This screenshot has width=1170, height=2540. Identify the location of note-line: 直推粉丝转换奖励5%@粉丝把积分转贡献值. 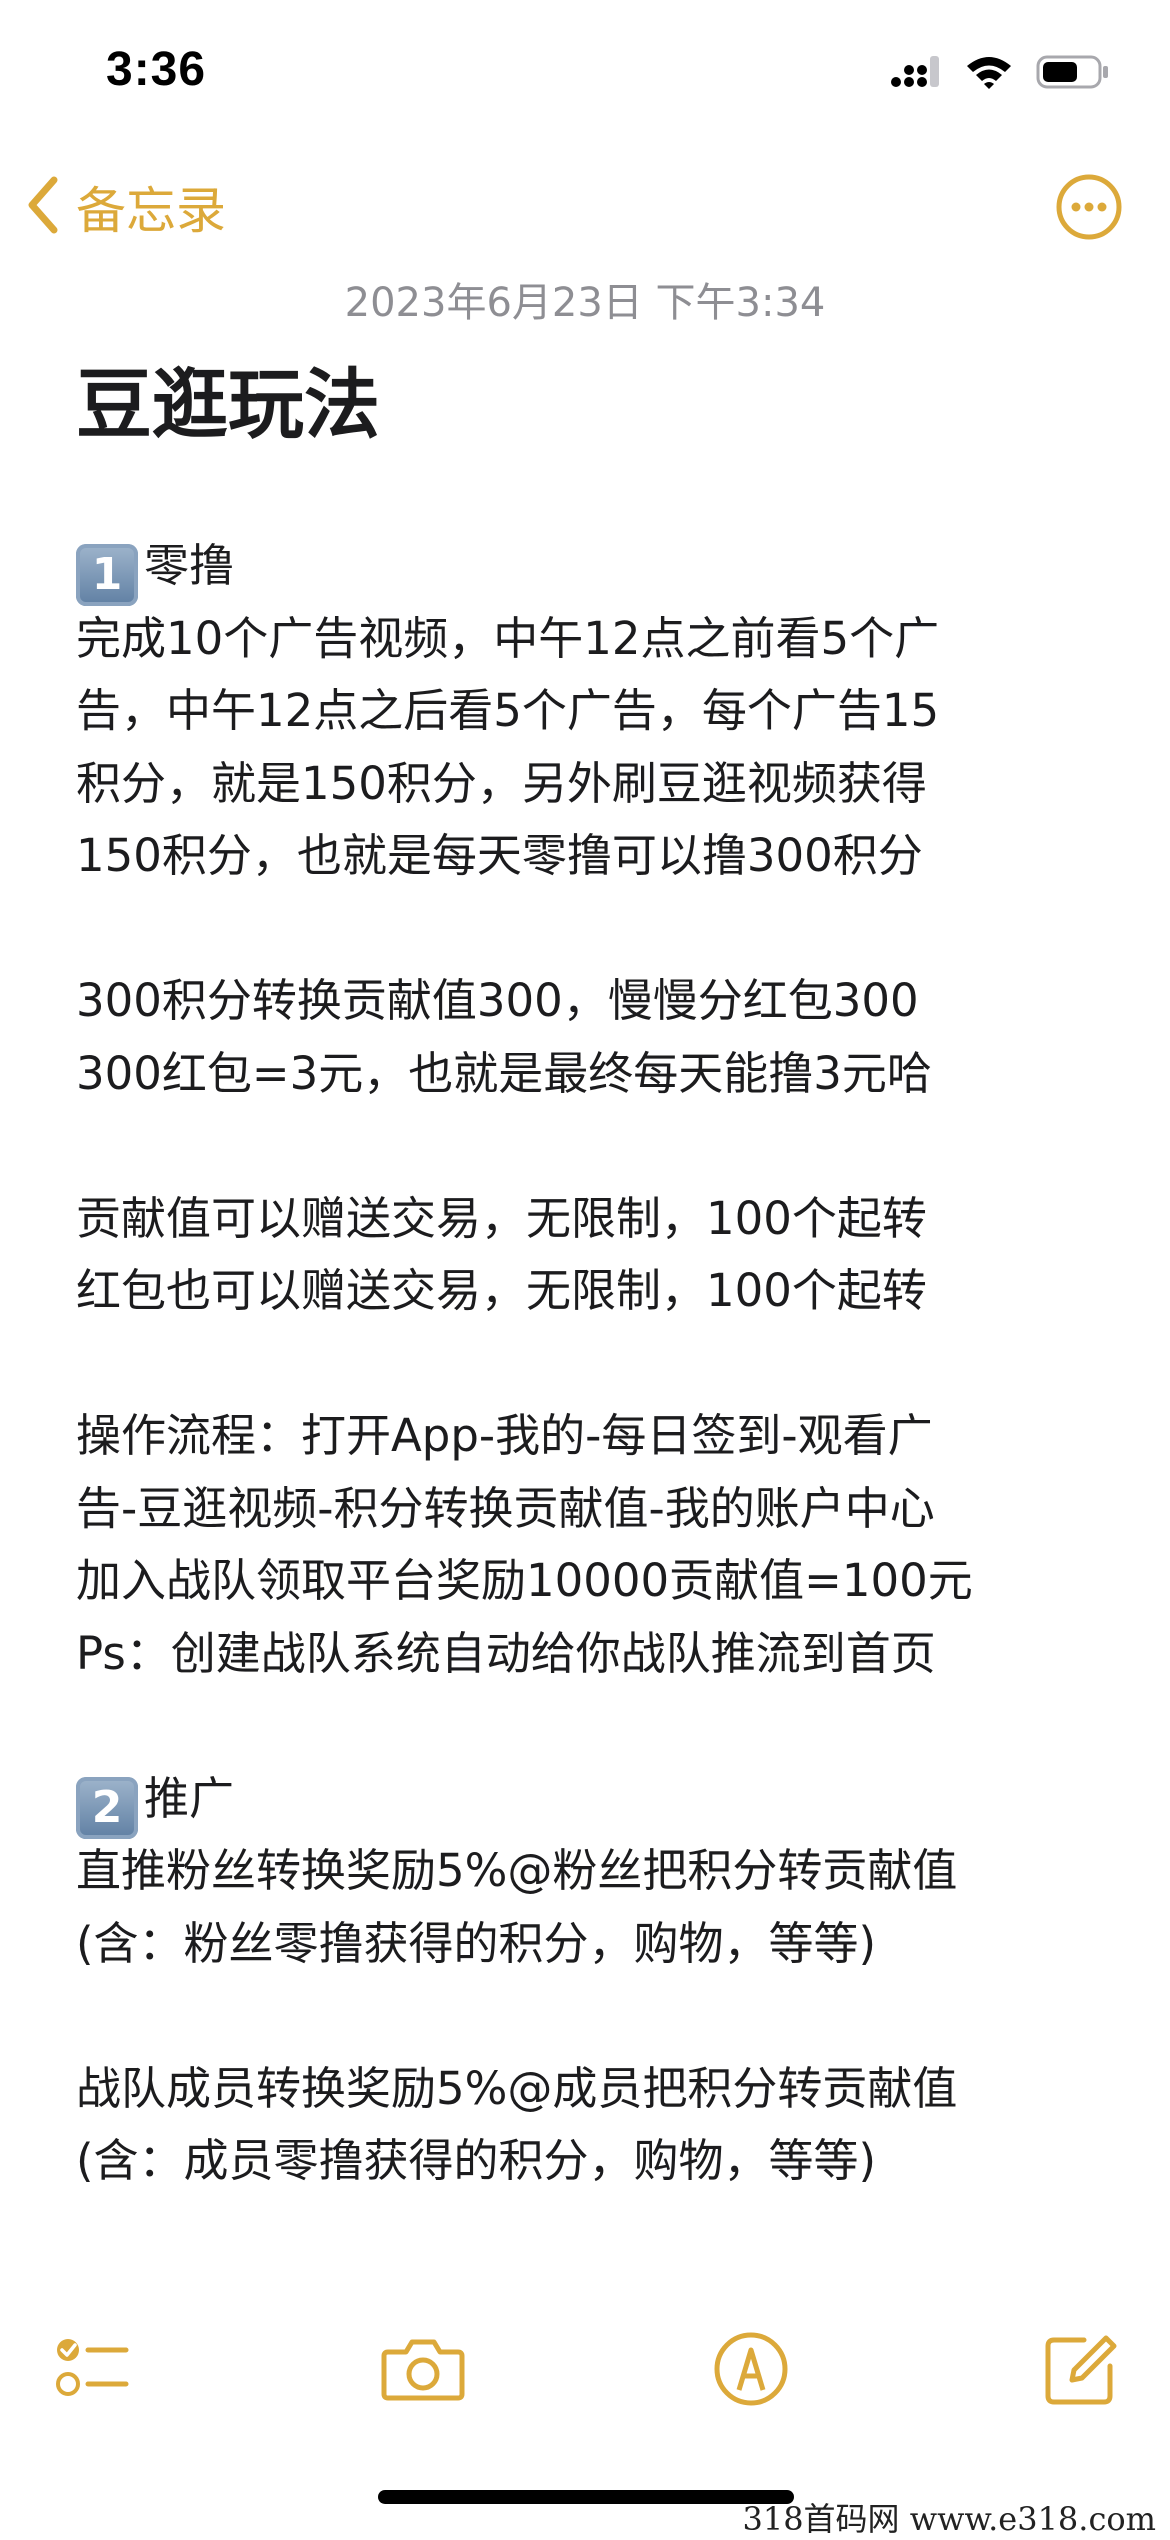
(596, 1871).